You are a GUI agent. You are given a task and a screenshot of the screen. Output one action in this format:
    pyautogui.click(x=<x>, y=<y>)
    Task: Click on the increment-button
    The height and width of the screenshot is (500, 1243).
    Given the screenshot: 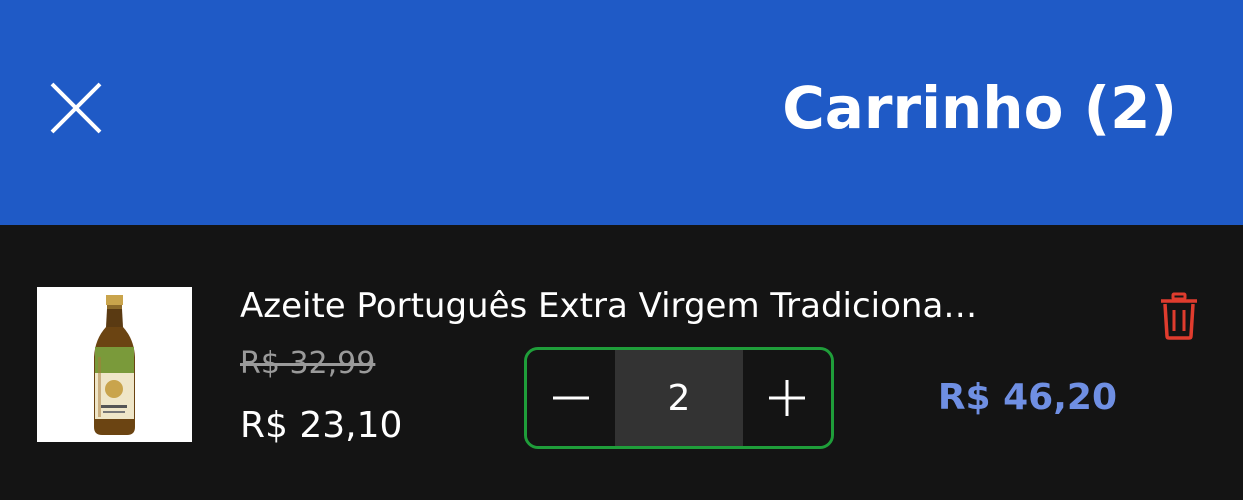 What is the action you would take?
    pyautogui.click(x=787, y=398)
    